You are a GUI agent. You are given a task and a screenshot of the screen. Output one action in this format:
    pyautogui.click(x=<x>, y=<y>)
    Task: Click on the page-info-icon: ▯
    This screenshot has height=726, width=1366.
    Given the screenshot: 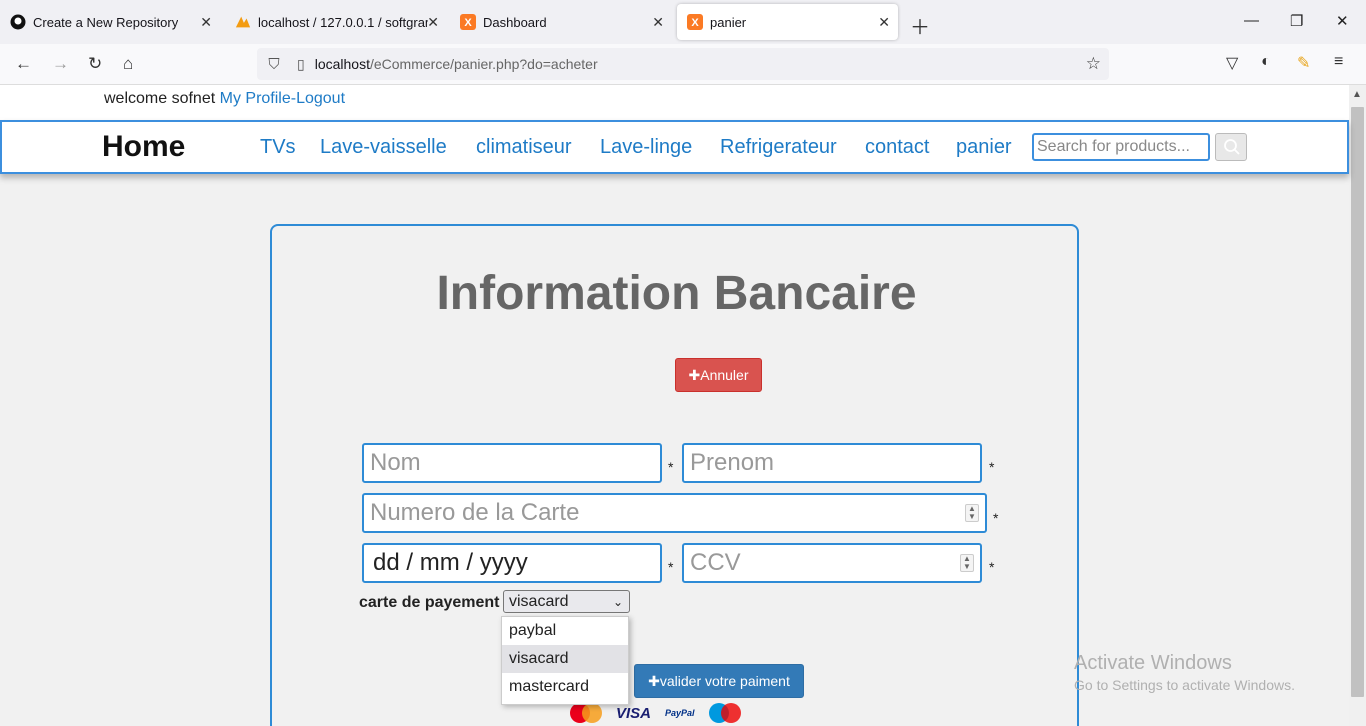 What is the action you would take?
    pyautogui.click(x=301, y=64)
    